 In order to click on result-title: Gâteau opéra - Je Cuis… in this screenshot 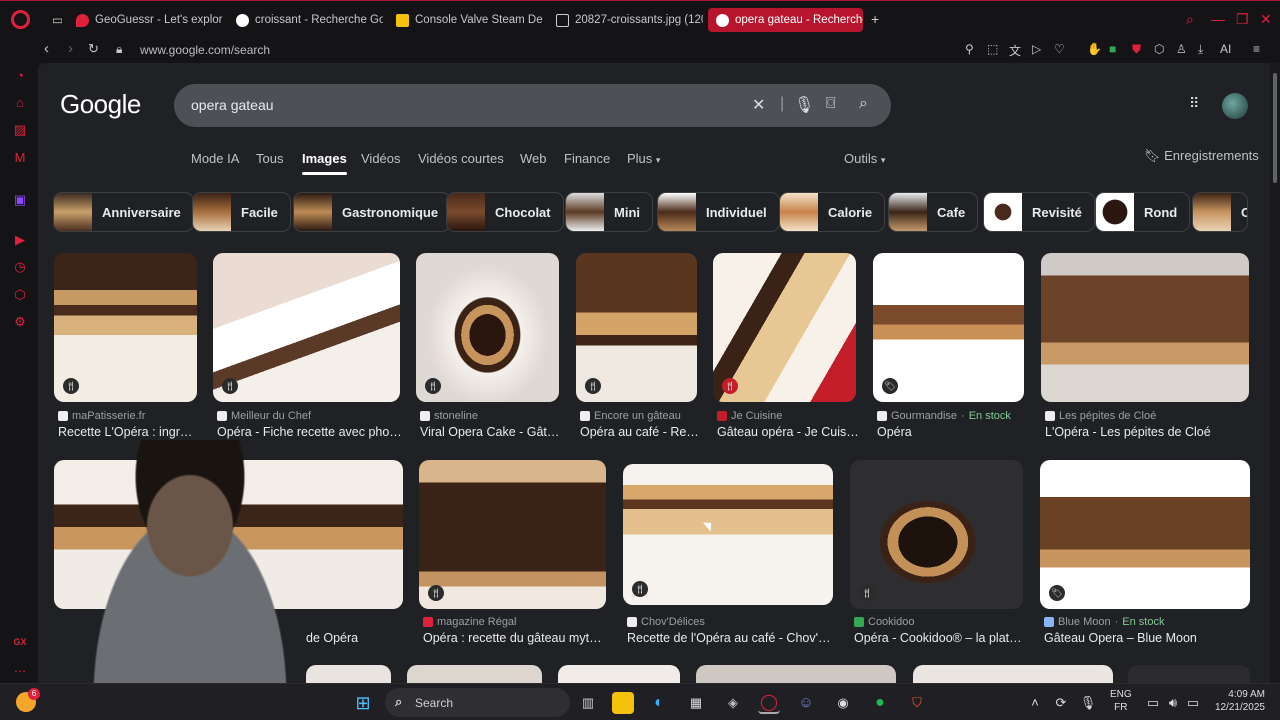, I will do `click(789, 432)`.